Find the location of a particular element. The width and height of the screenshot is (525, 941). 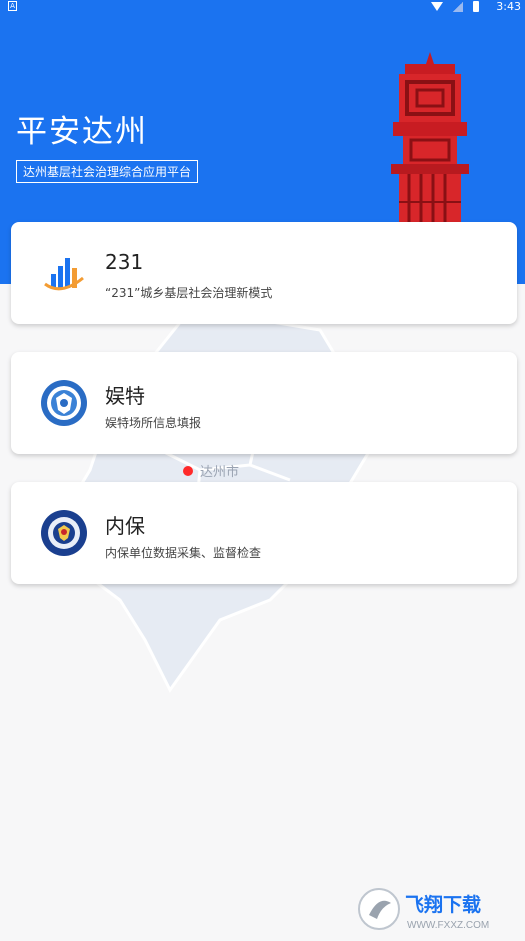

bar-chart-logo-icon is located at coordinates (64, 274).